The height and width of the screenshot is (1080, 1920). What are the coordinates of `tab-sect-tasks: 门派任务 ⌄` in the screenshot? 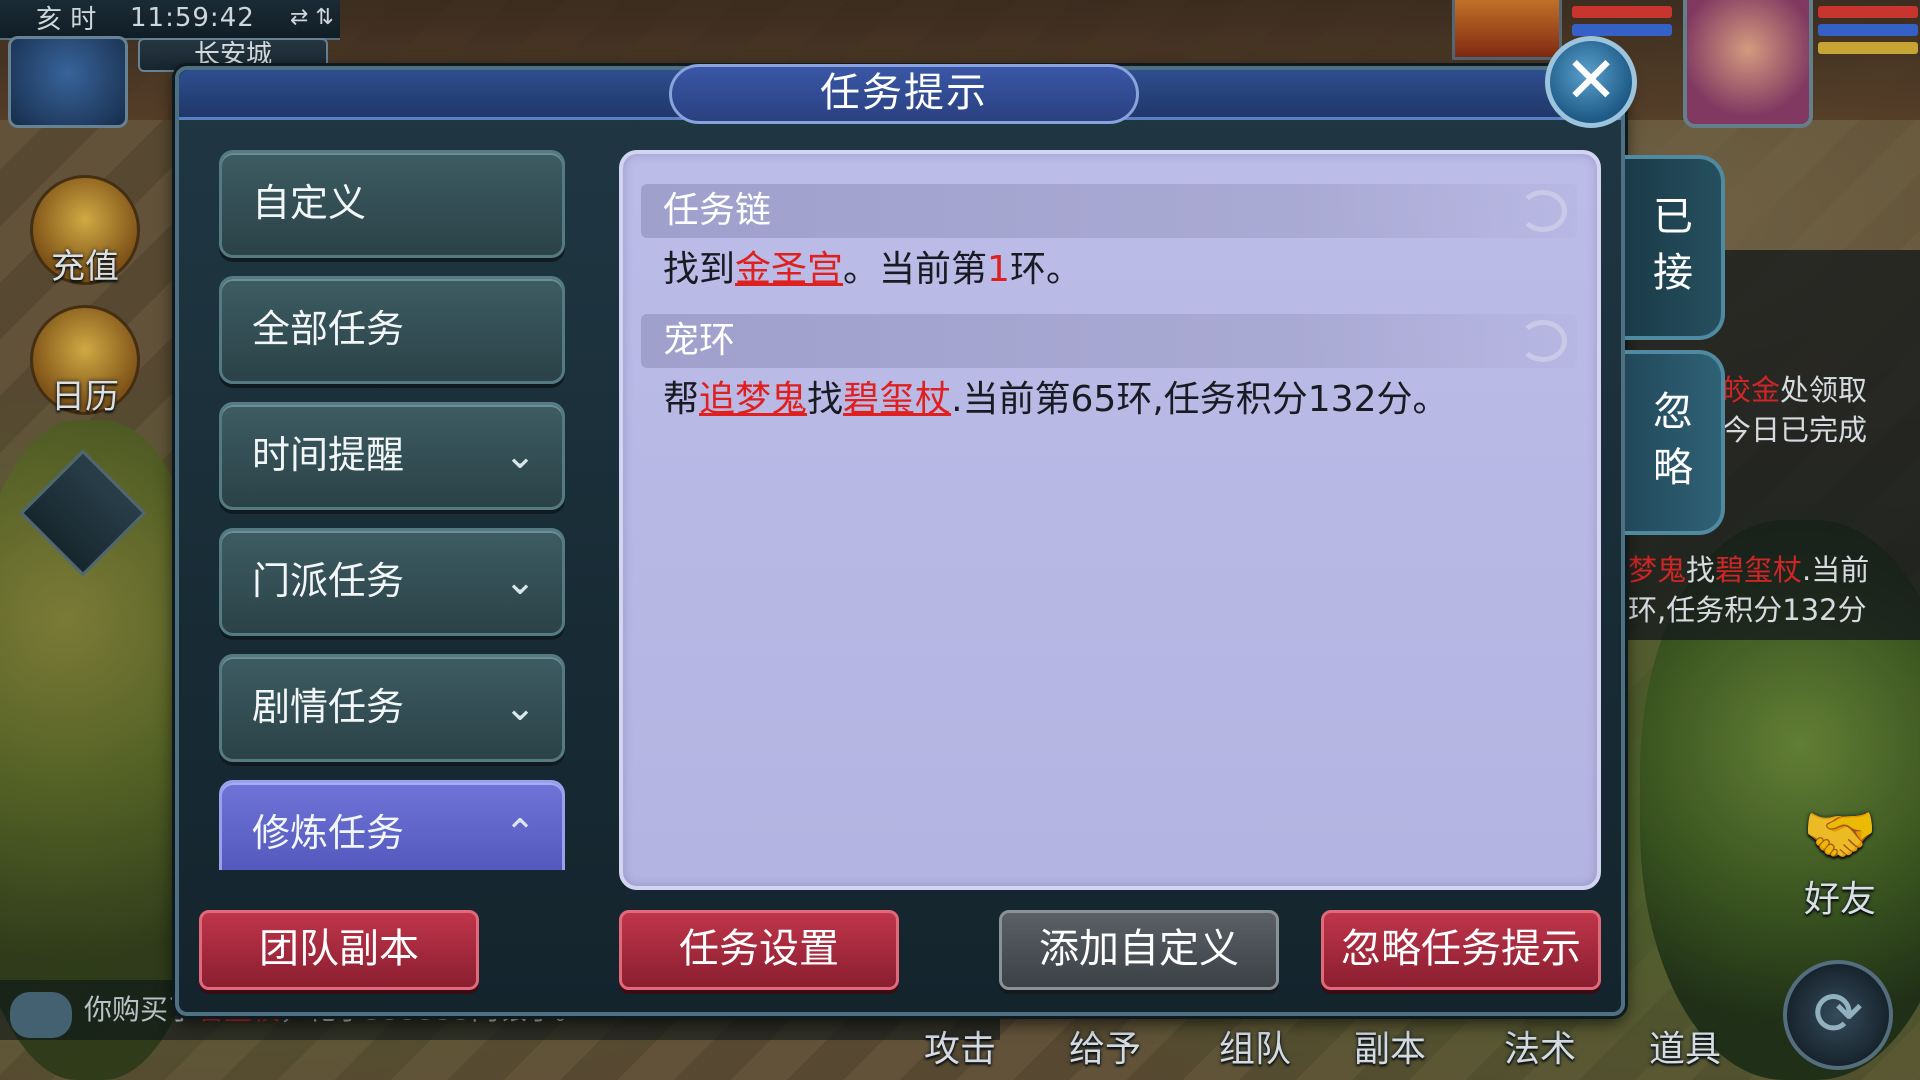 It's located at (392, 582).